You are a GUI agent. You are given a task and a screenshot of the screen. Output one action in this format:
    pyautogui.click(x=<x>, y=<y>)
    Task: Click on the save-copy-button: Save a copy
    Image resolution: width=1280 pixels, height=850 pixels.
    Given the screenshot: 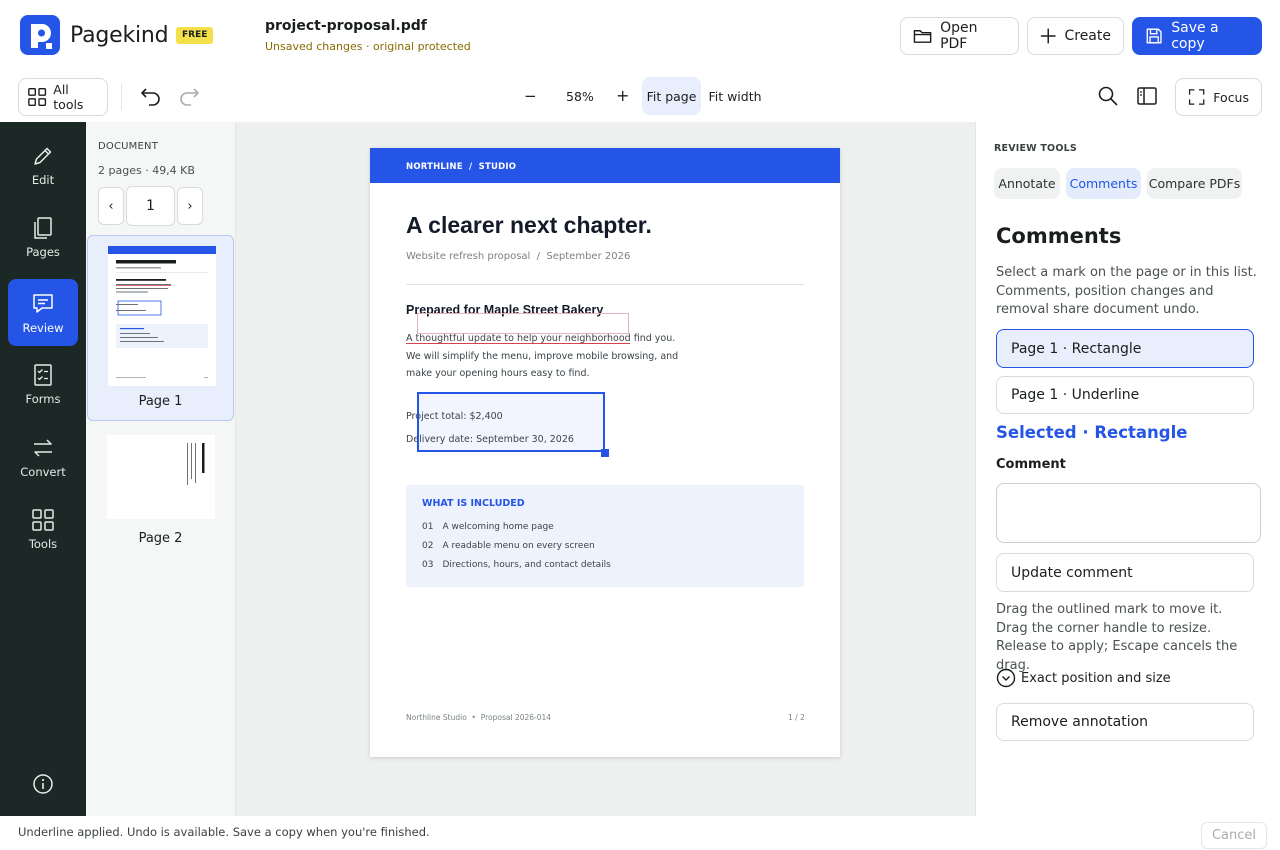 What is the action you would take?
    pyautogui.click(x=1197, y=36)
    